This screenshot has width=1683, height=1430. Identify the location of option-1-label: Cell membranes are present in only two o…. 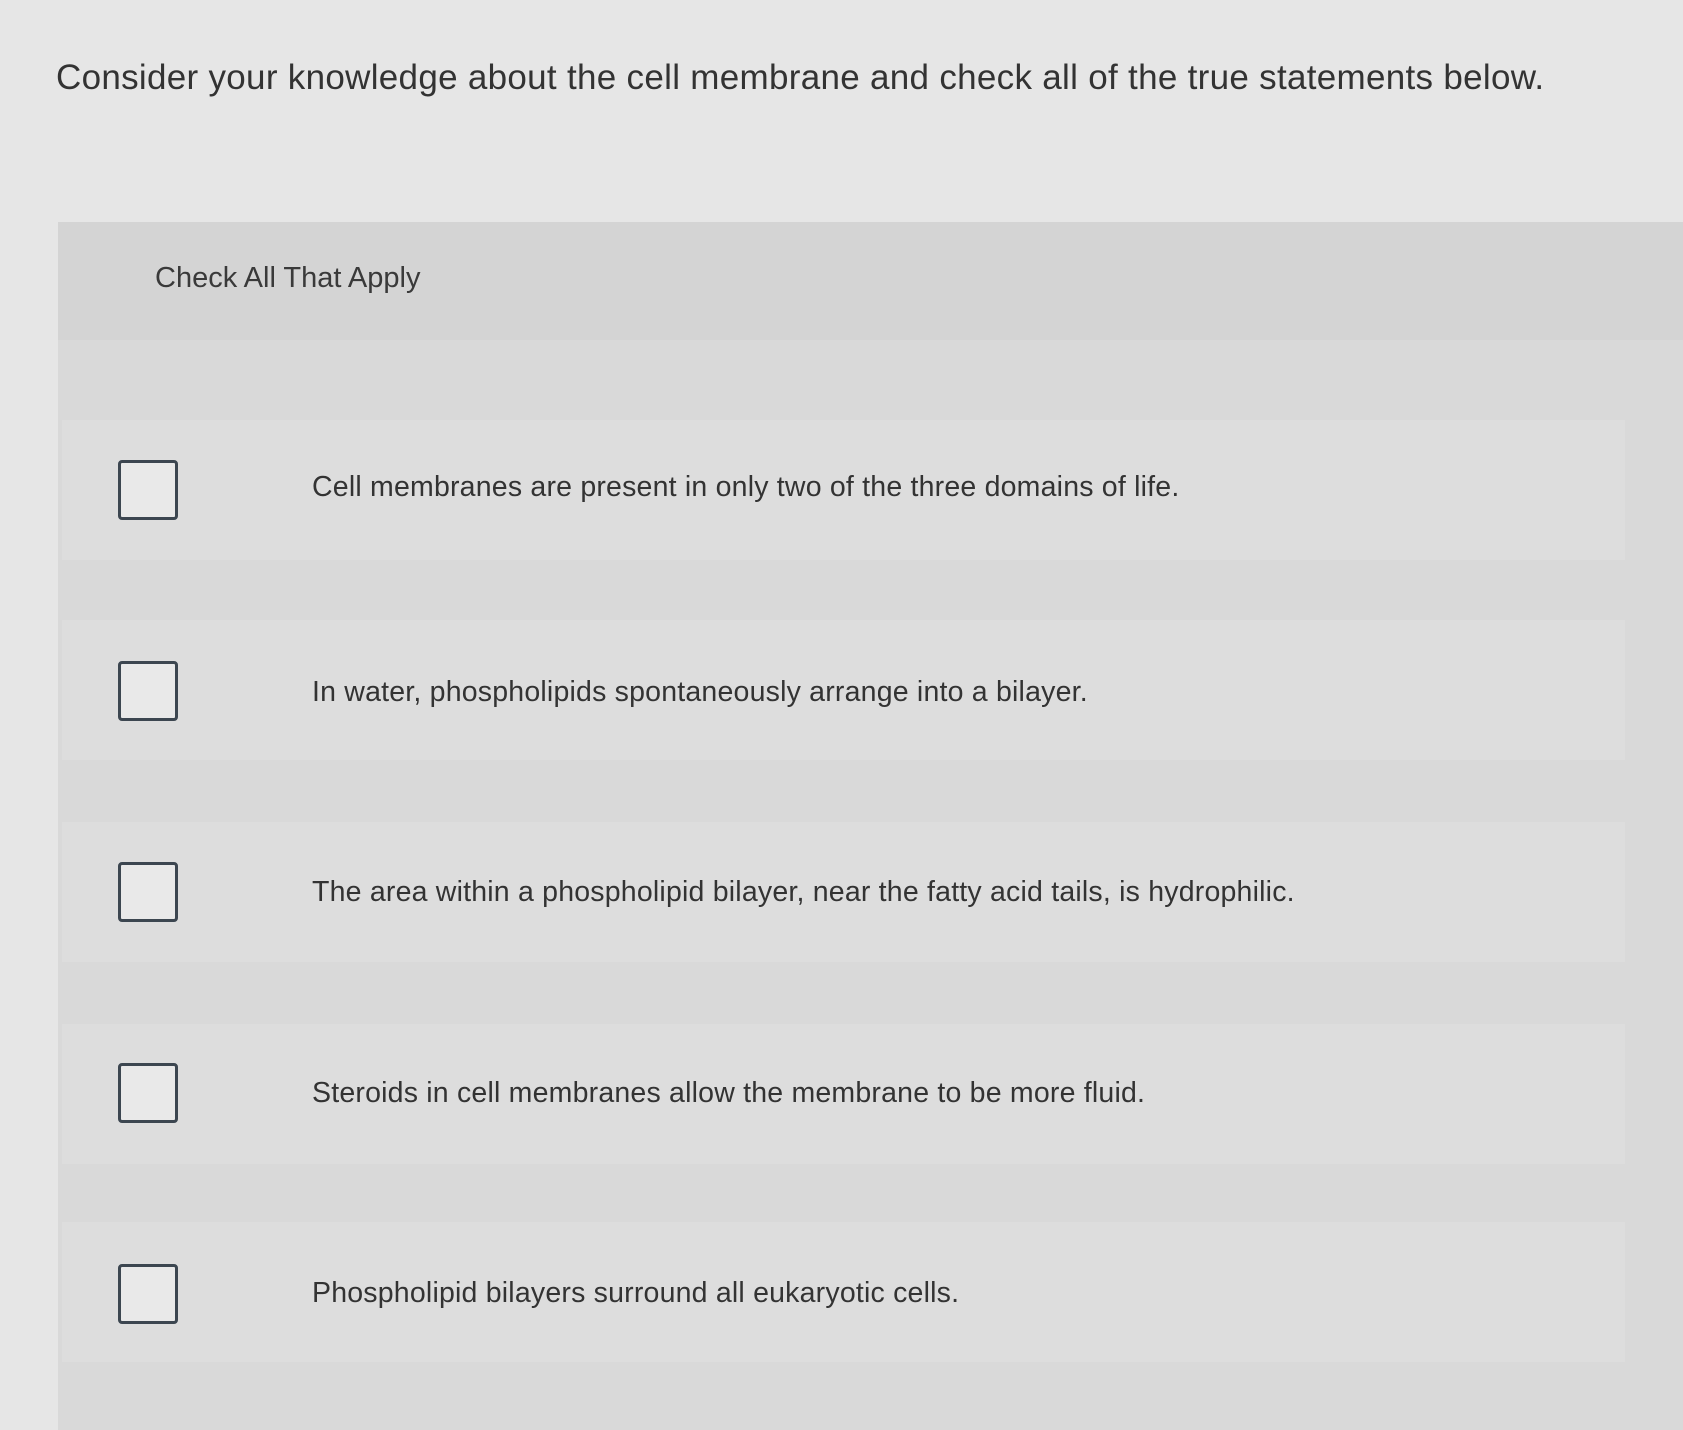
(745, 487).